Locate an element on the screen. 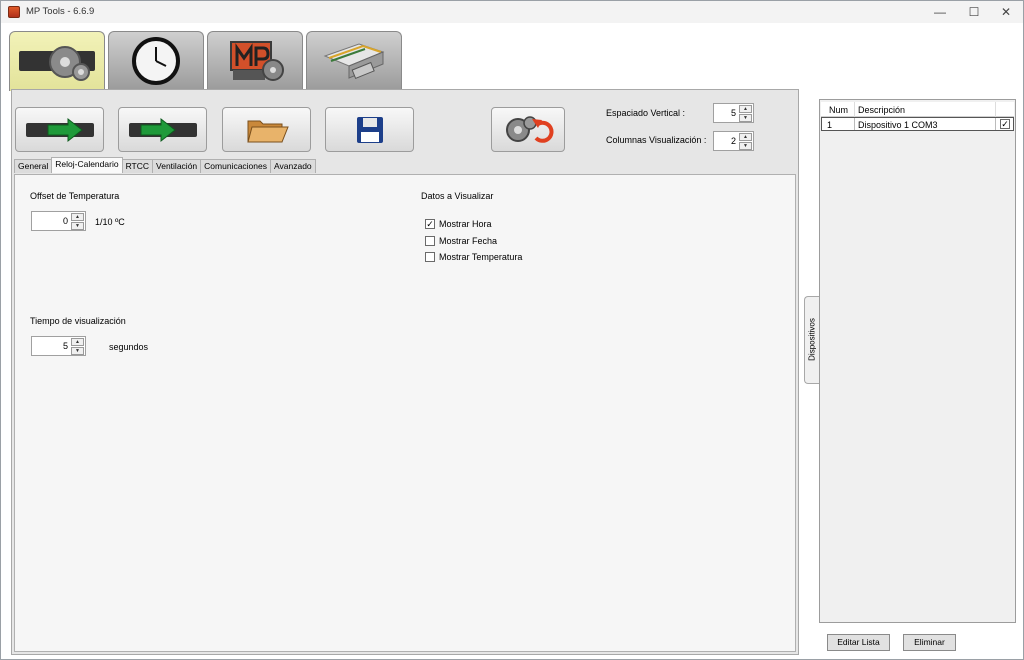 The width and height of the screenshot is (1024, 660). offset-stepper: 0 ▲ ▼ is located at coordinates (58, 221).